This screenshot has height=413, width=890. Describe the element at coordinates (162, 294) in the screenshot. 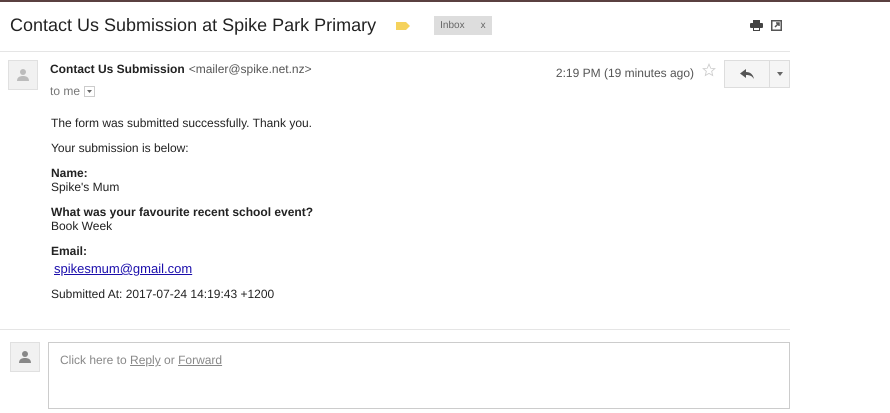

I see `body-text: Submitted At: 2017-07-24 14:19:43 +1200` at that location.